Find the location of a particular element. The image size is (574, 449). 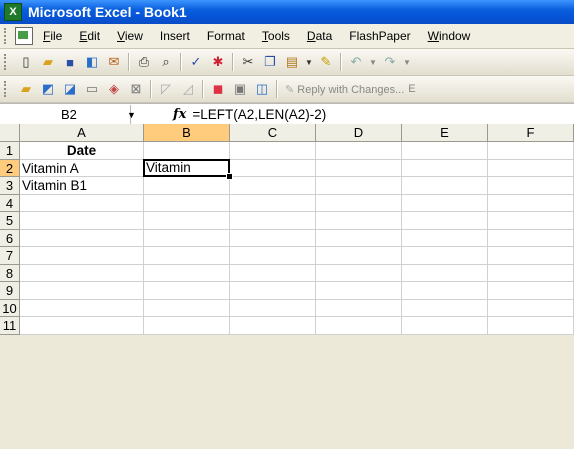

undo-icon: ↶ is located at coordinates (356, 62).